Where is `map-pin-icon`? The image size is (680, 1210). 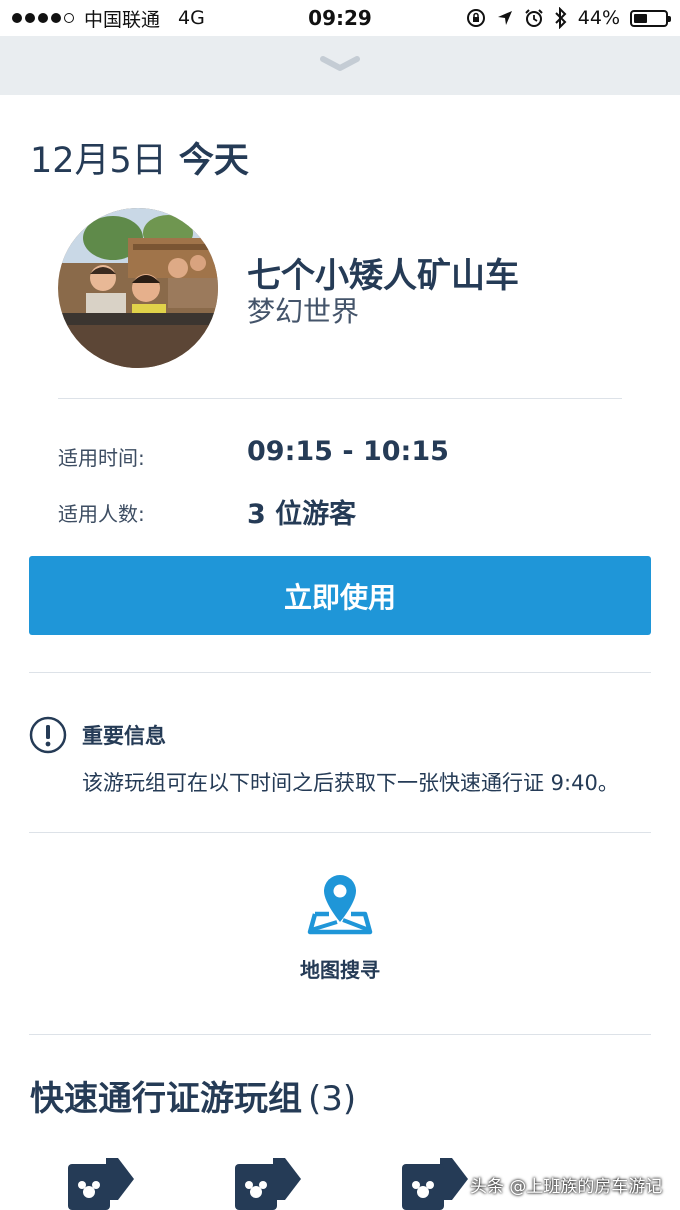 map-pin-icon is located at coordinates (340, 905).